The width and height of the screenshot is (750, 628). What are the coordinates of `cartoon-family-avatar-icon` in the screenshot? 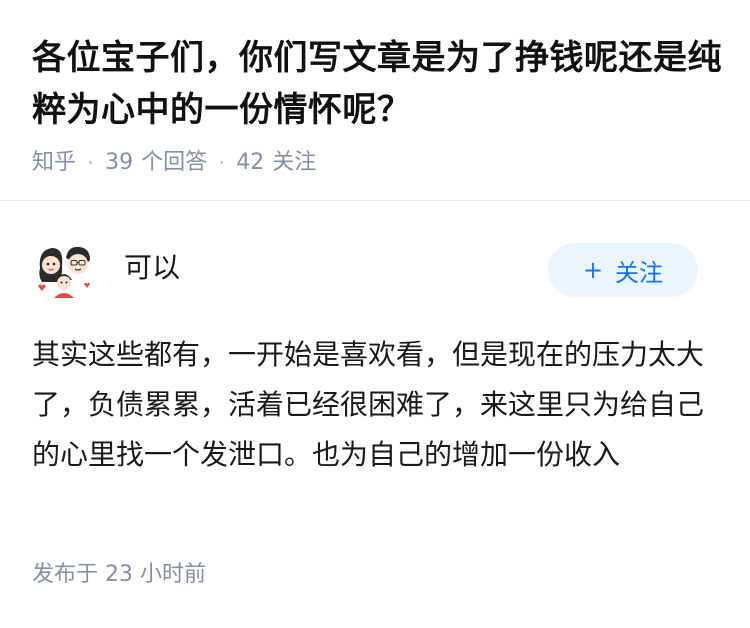 It's located at (64, 270).